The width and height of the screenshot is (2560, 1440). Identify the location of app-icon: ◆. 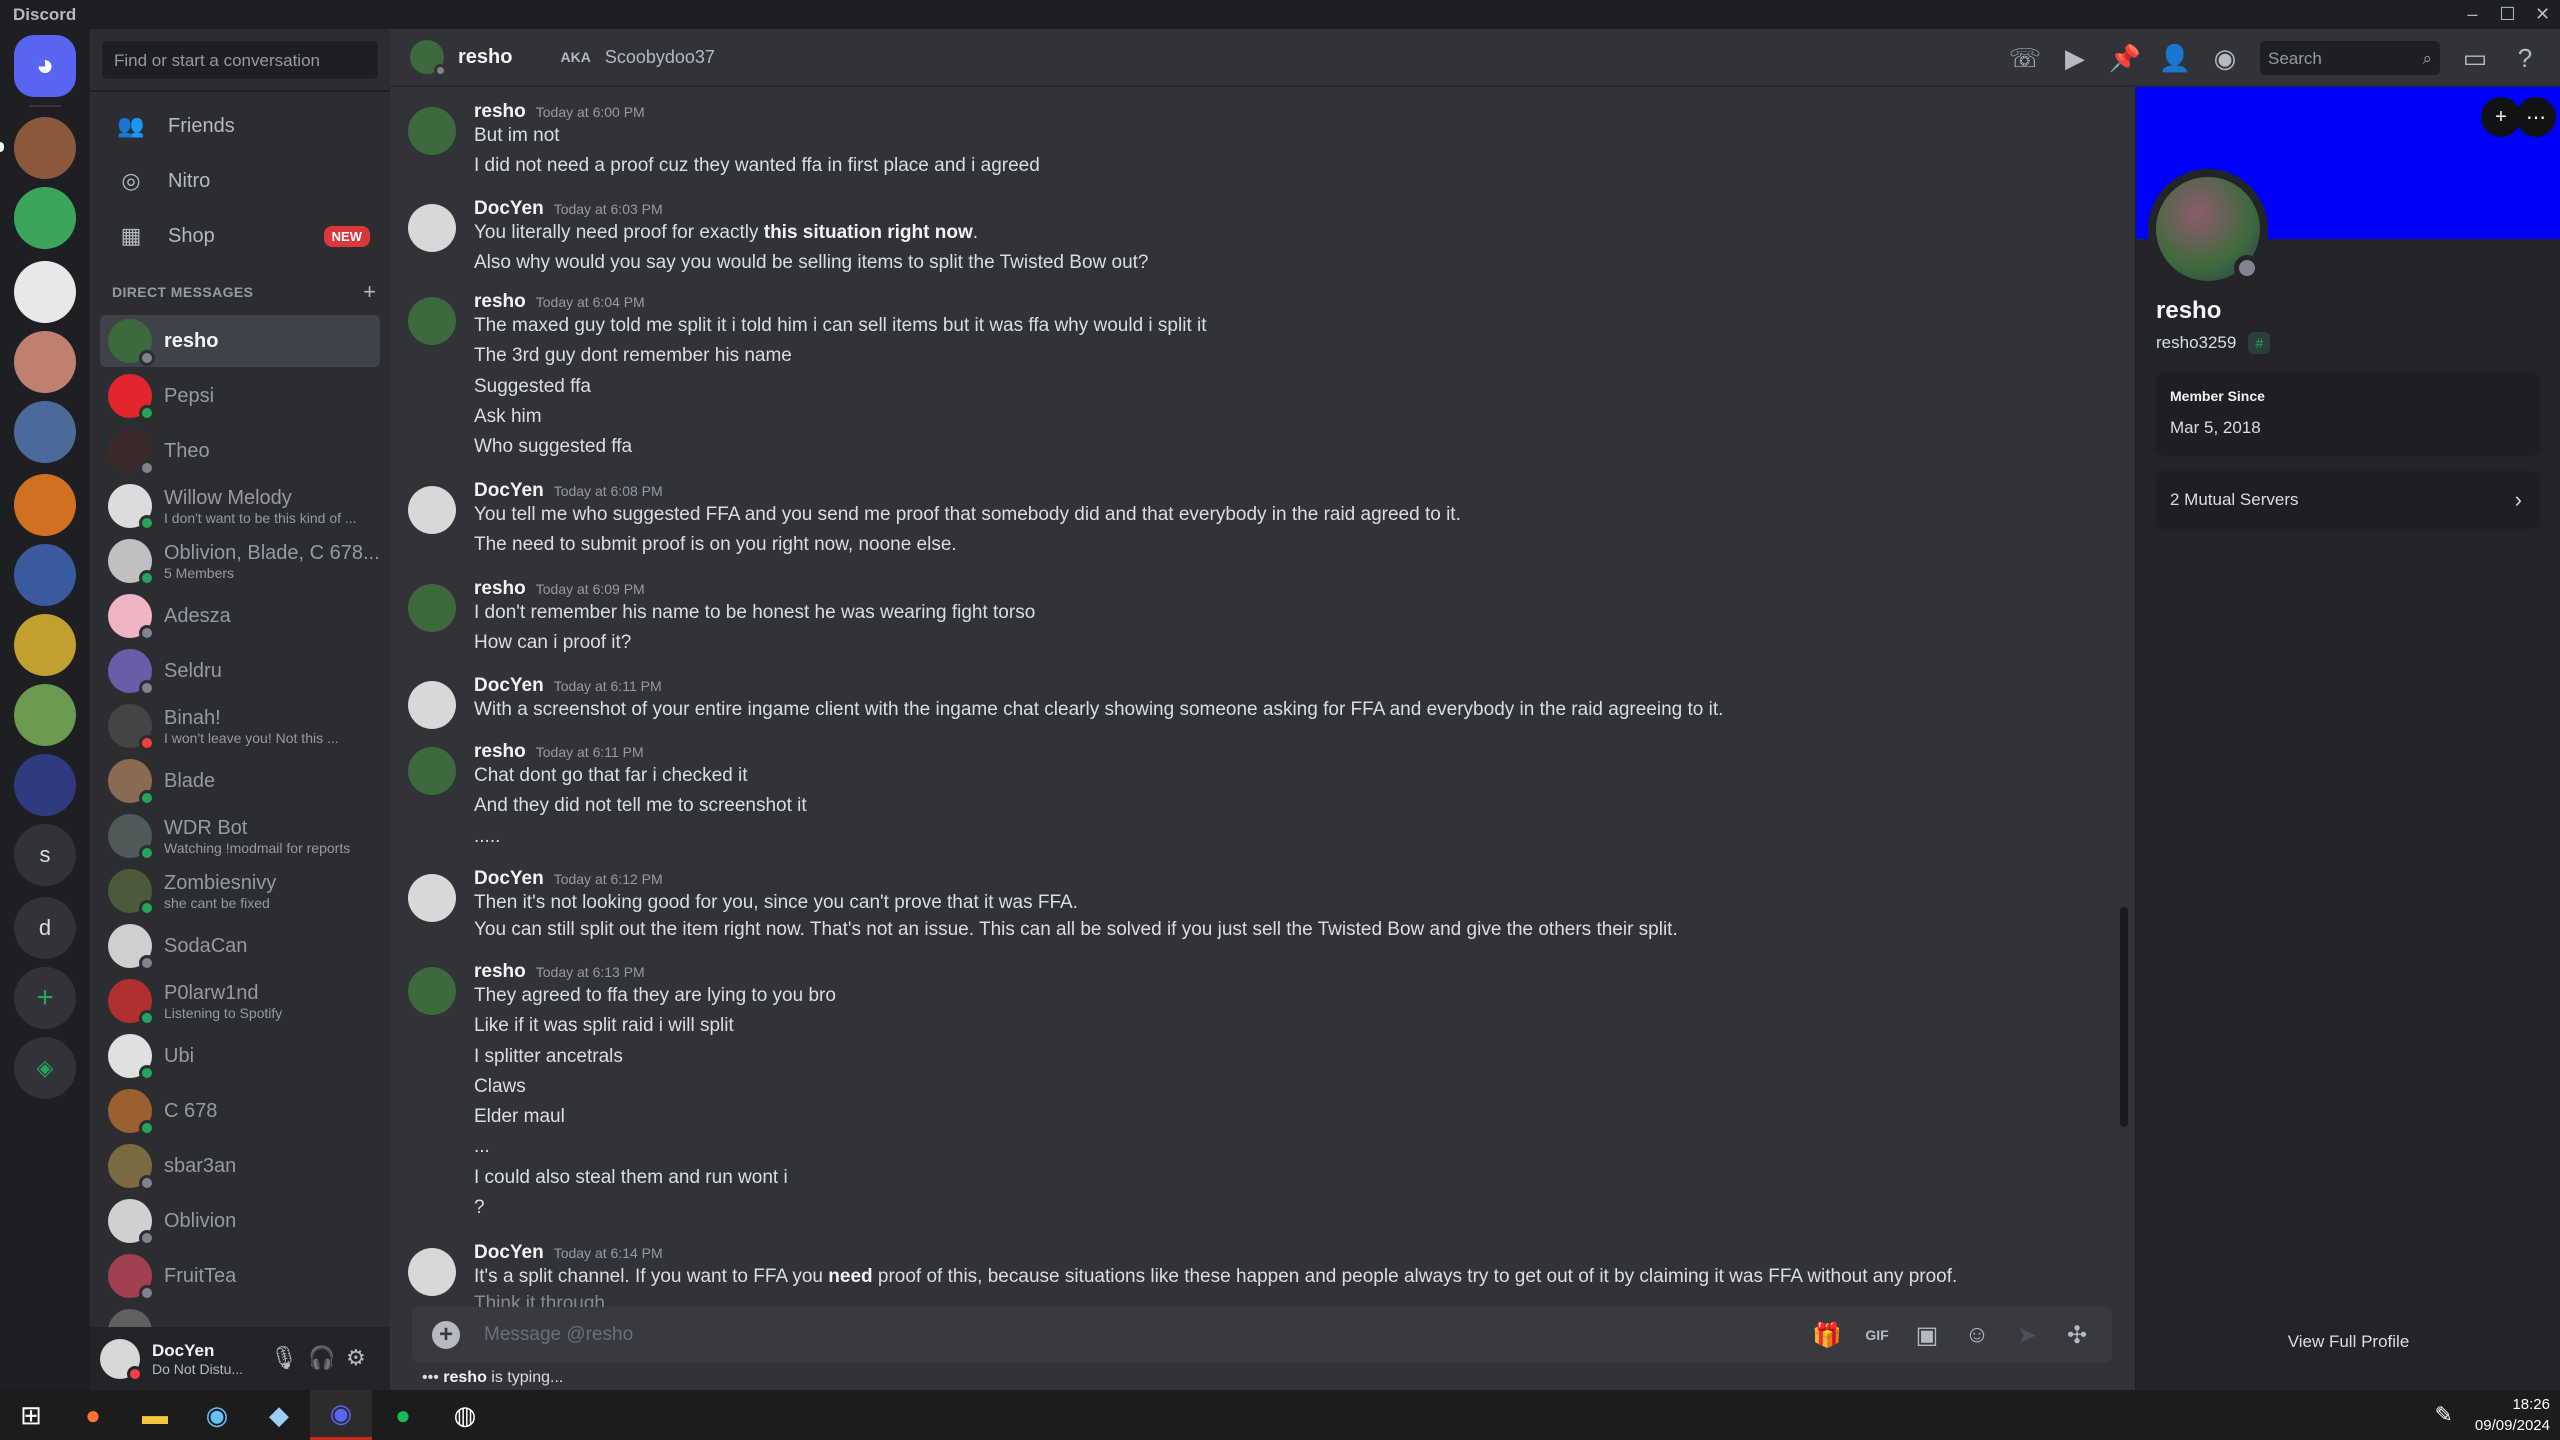
(279, 1415).